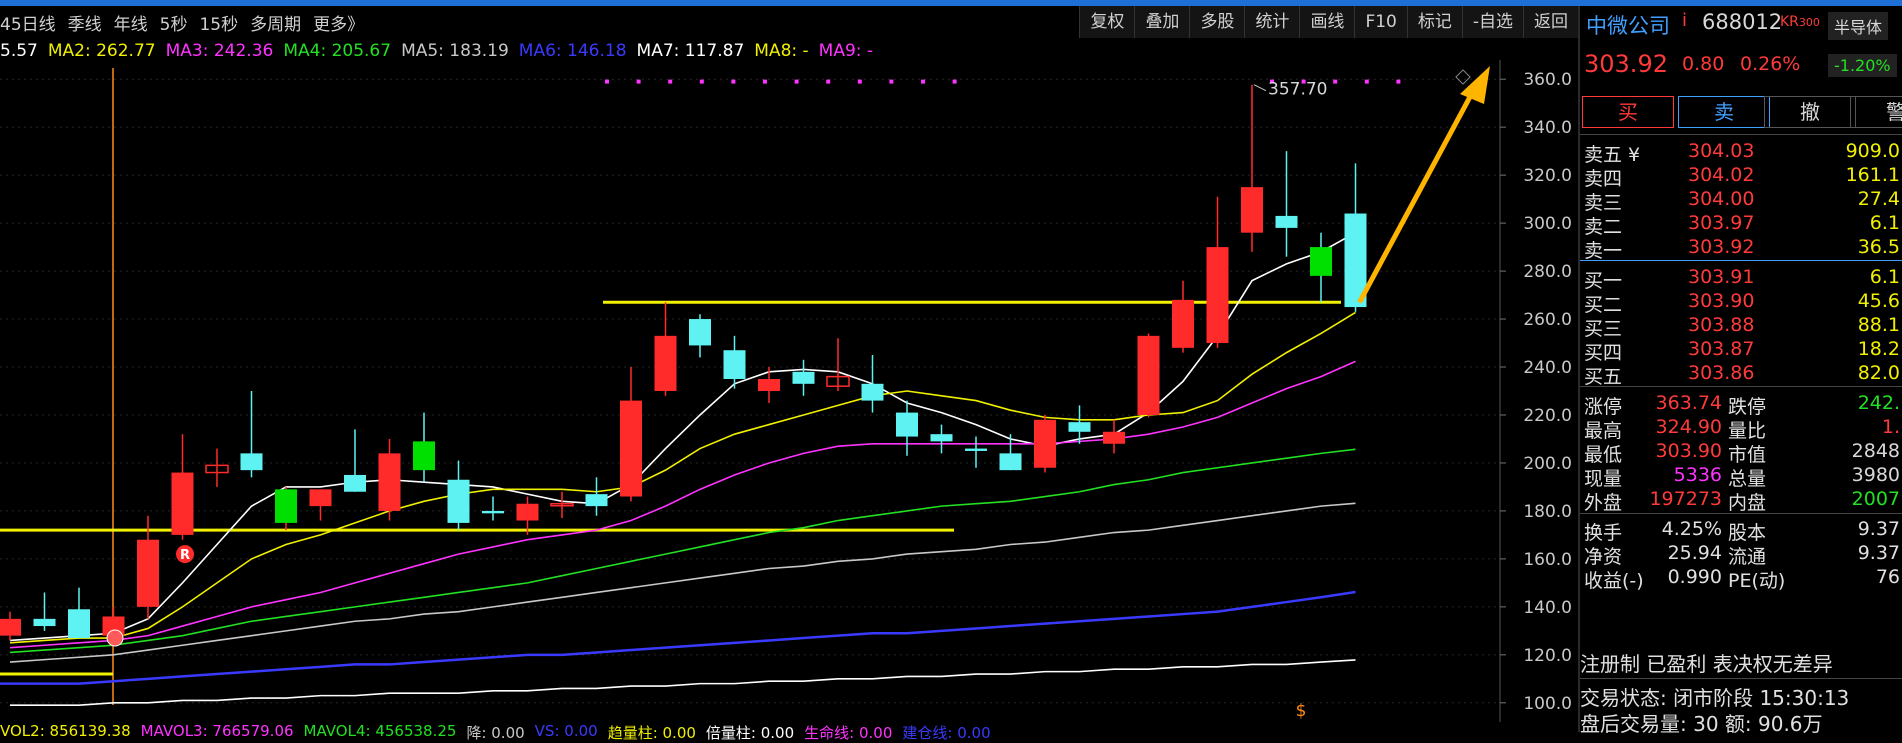 The width and height of the screenshot is (1902, 743). I want to click on y-tick-label: 100.0, so click(1547, 704).